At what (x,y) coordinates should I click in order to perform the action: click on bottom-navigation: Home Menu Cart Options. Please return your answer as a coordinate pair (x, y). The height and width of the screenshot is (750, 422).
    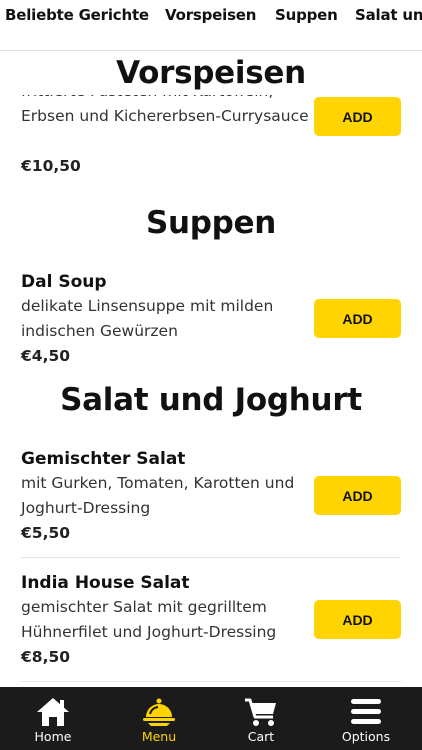
    Looking at the image, I should click on (211, 718).